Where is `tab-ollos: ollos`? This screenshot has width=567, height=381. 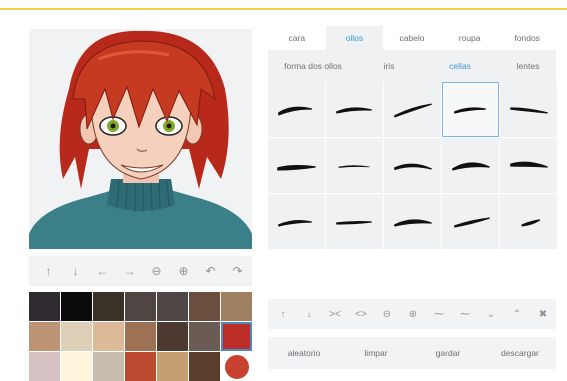 tab-ollos: ollos is located at coordinates (354, 38).